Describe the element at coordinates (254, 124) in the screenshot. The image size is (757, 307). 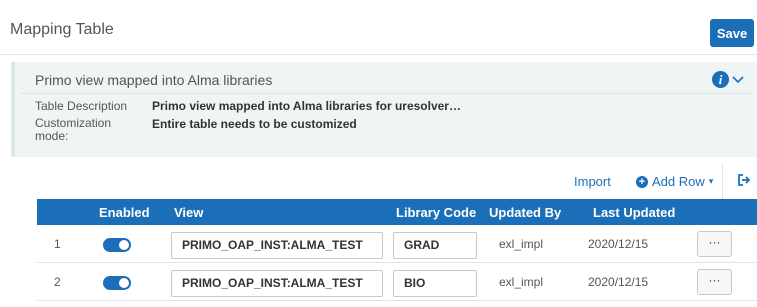
I see `customization-mode-value: Entire table needs to be customized` at that location.